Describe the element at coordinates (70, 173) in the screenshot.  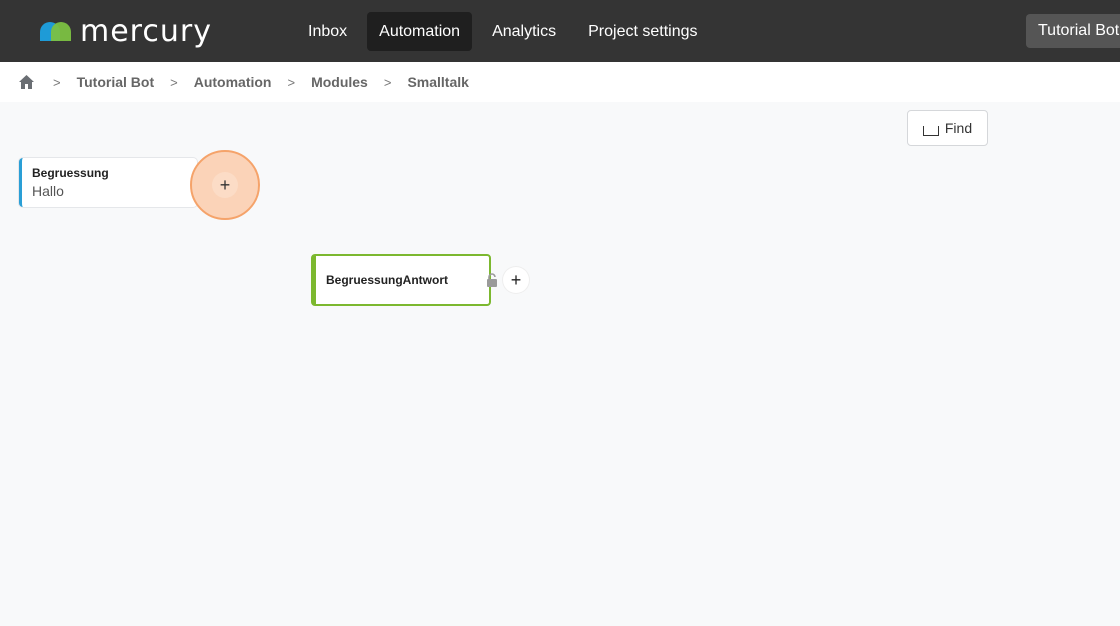
I see `node-title: Begruessung` at that location.